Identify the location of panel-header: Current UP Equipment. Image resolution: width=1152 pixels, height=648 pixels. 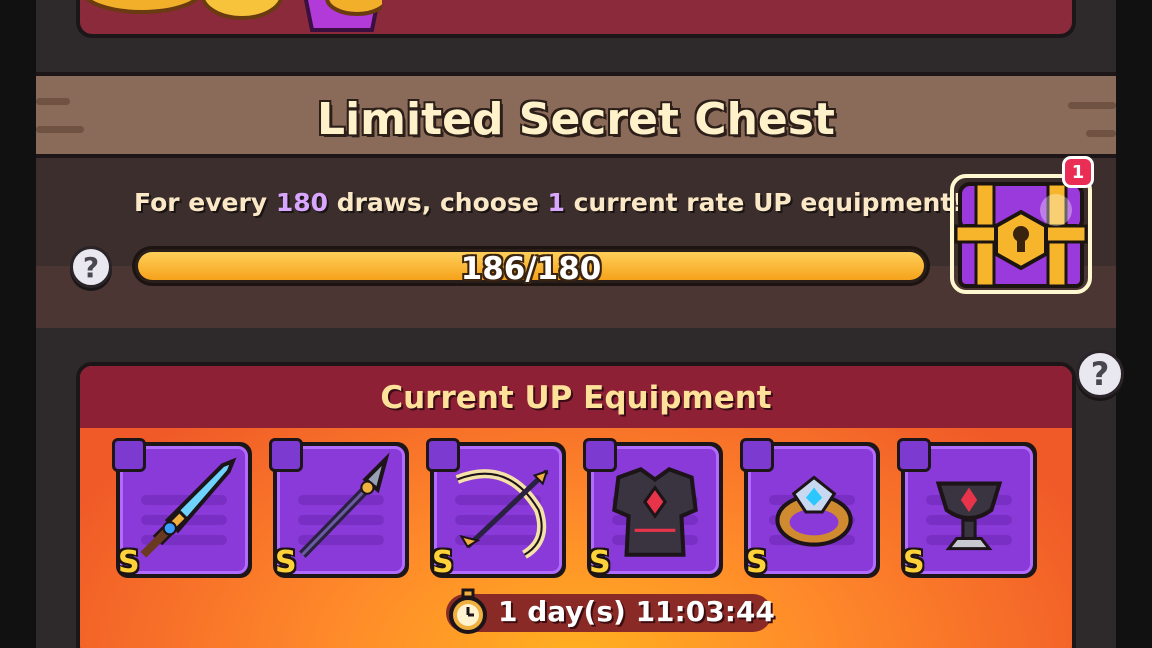
(576, 397).